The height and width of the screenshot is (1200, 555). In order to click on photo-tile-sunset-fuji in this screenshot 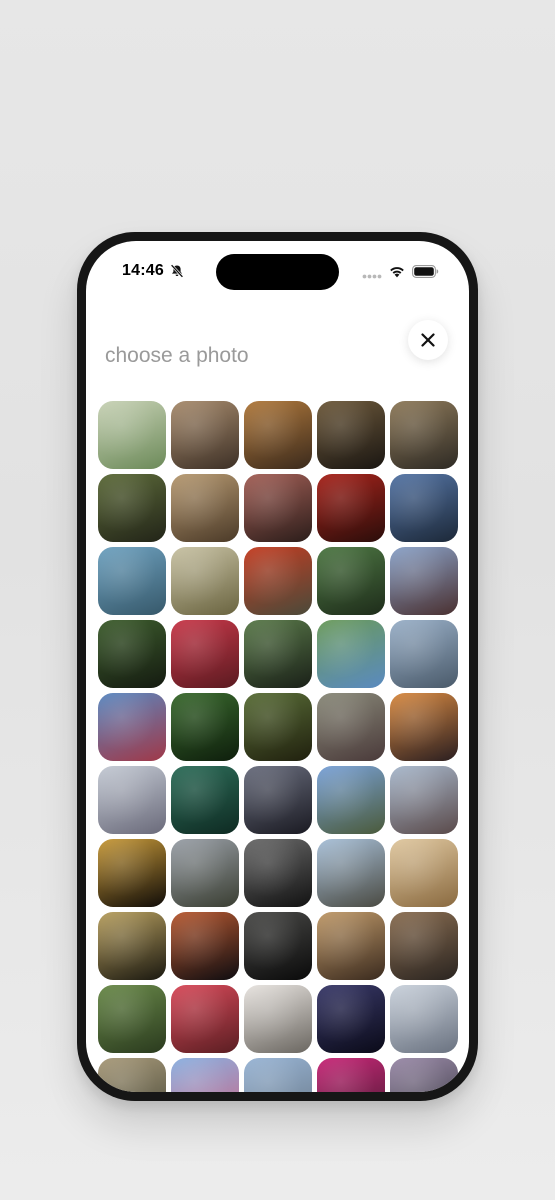, I will do `click(424, 727)`.